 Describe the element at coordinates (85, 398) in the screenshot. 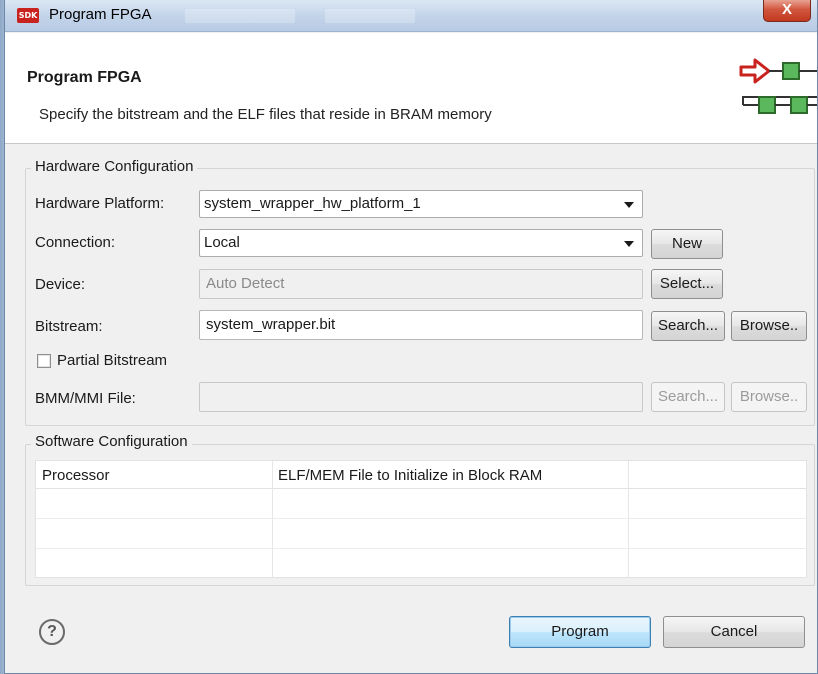

I see `bmm-mmi-file-label: BMM/MMI File:` at that location.